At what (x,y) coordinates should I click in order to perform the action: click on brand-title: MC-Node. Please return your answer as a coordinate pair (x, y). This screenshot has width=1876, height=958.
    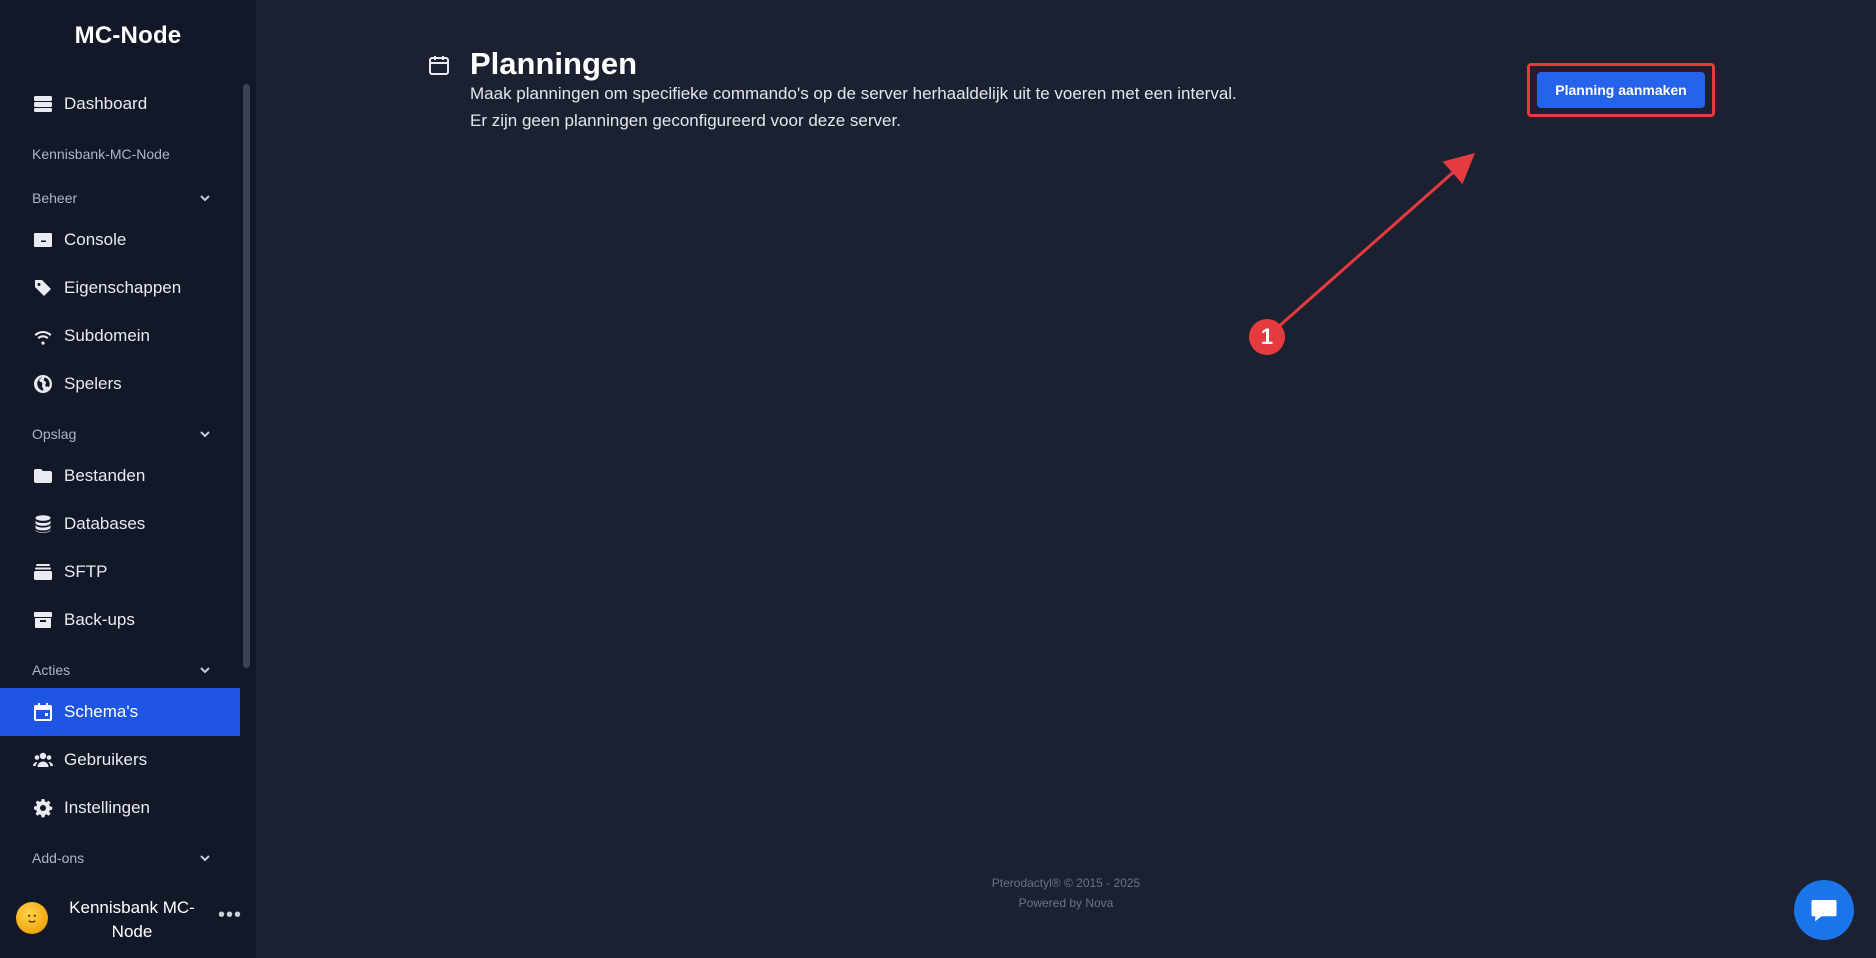
    Looking at the image, I should click on (128, 35).